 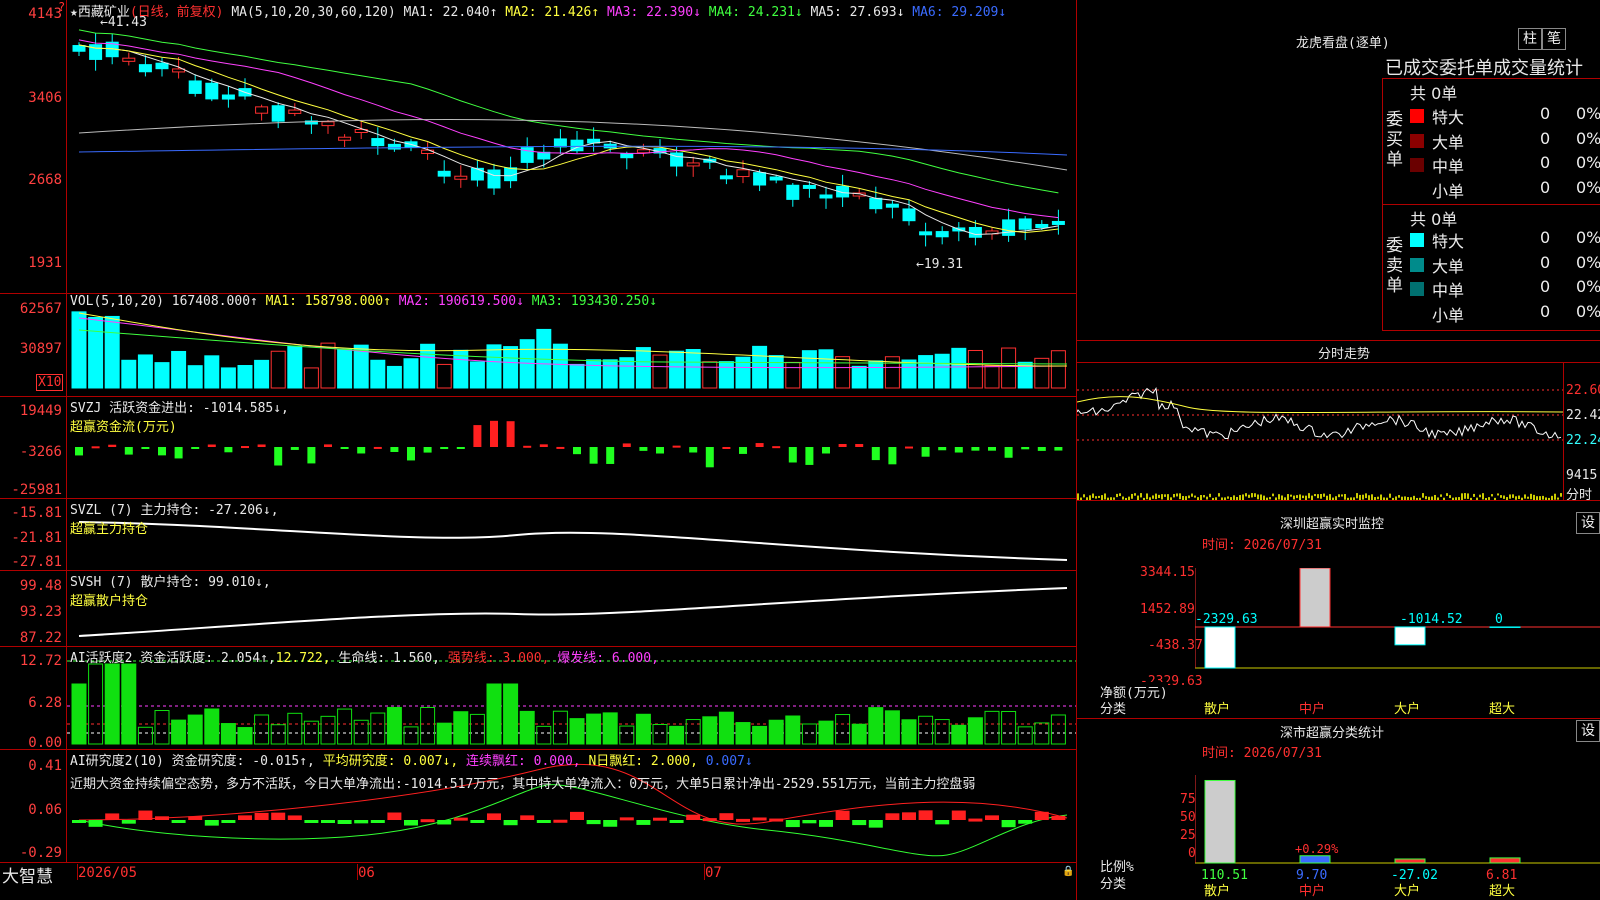 I want to click on sz-monitor-settings-button: 设, so click(x=1588, y=523).